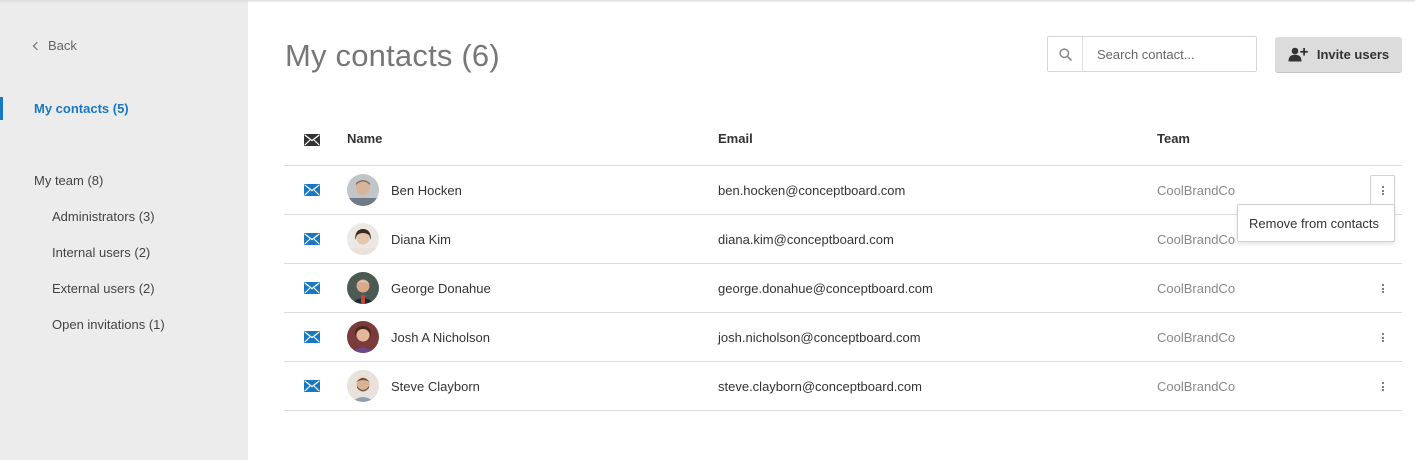 Image resolution: width=1415 pixels, height=460 pixels. What do you see at coordinates (707, 1) in the screenshot?
I see `top-shadow` at bounding box center [707, 1].